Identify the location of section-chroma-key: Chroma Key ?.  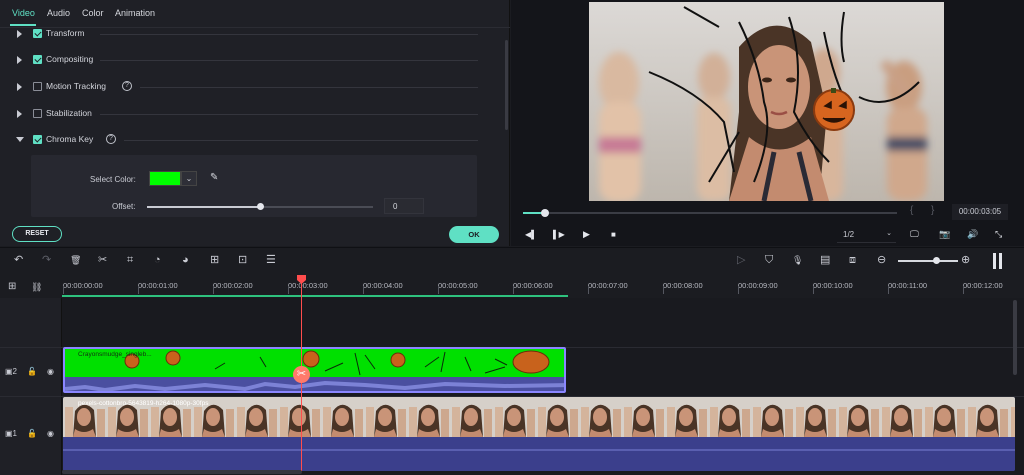
(250, 140).